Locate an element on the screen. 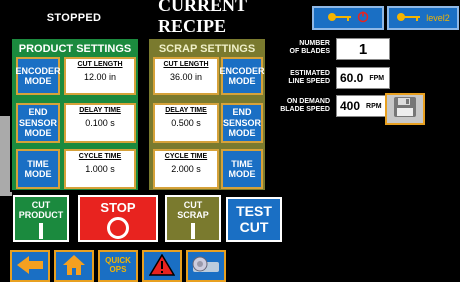  home-button is located at coordinates (74, 266).